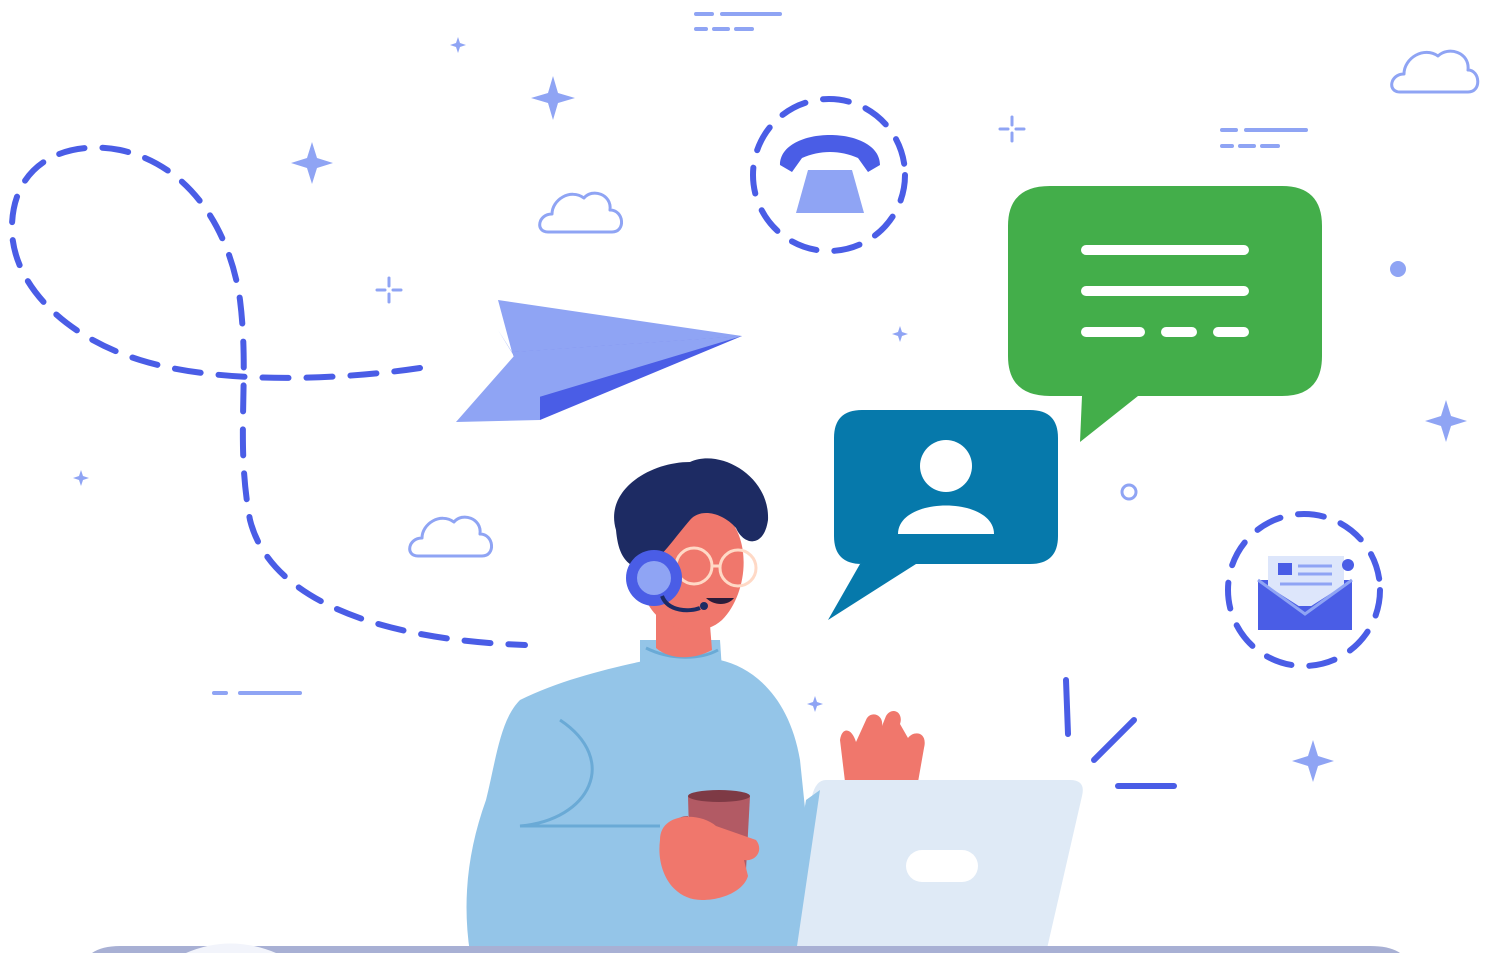 This screenshot has height=953, width=1493. I want to click on attention-lines-decoration, so click(1120, 733).